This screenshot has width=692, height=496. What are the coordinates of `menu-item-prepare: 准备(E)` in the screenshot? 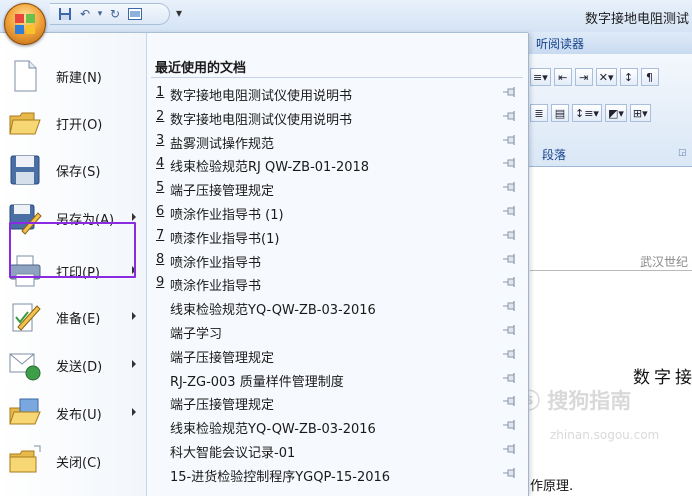 It's located at (73, 317).